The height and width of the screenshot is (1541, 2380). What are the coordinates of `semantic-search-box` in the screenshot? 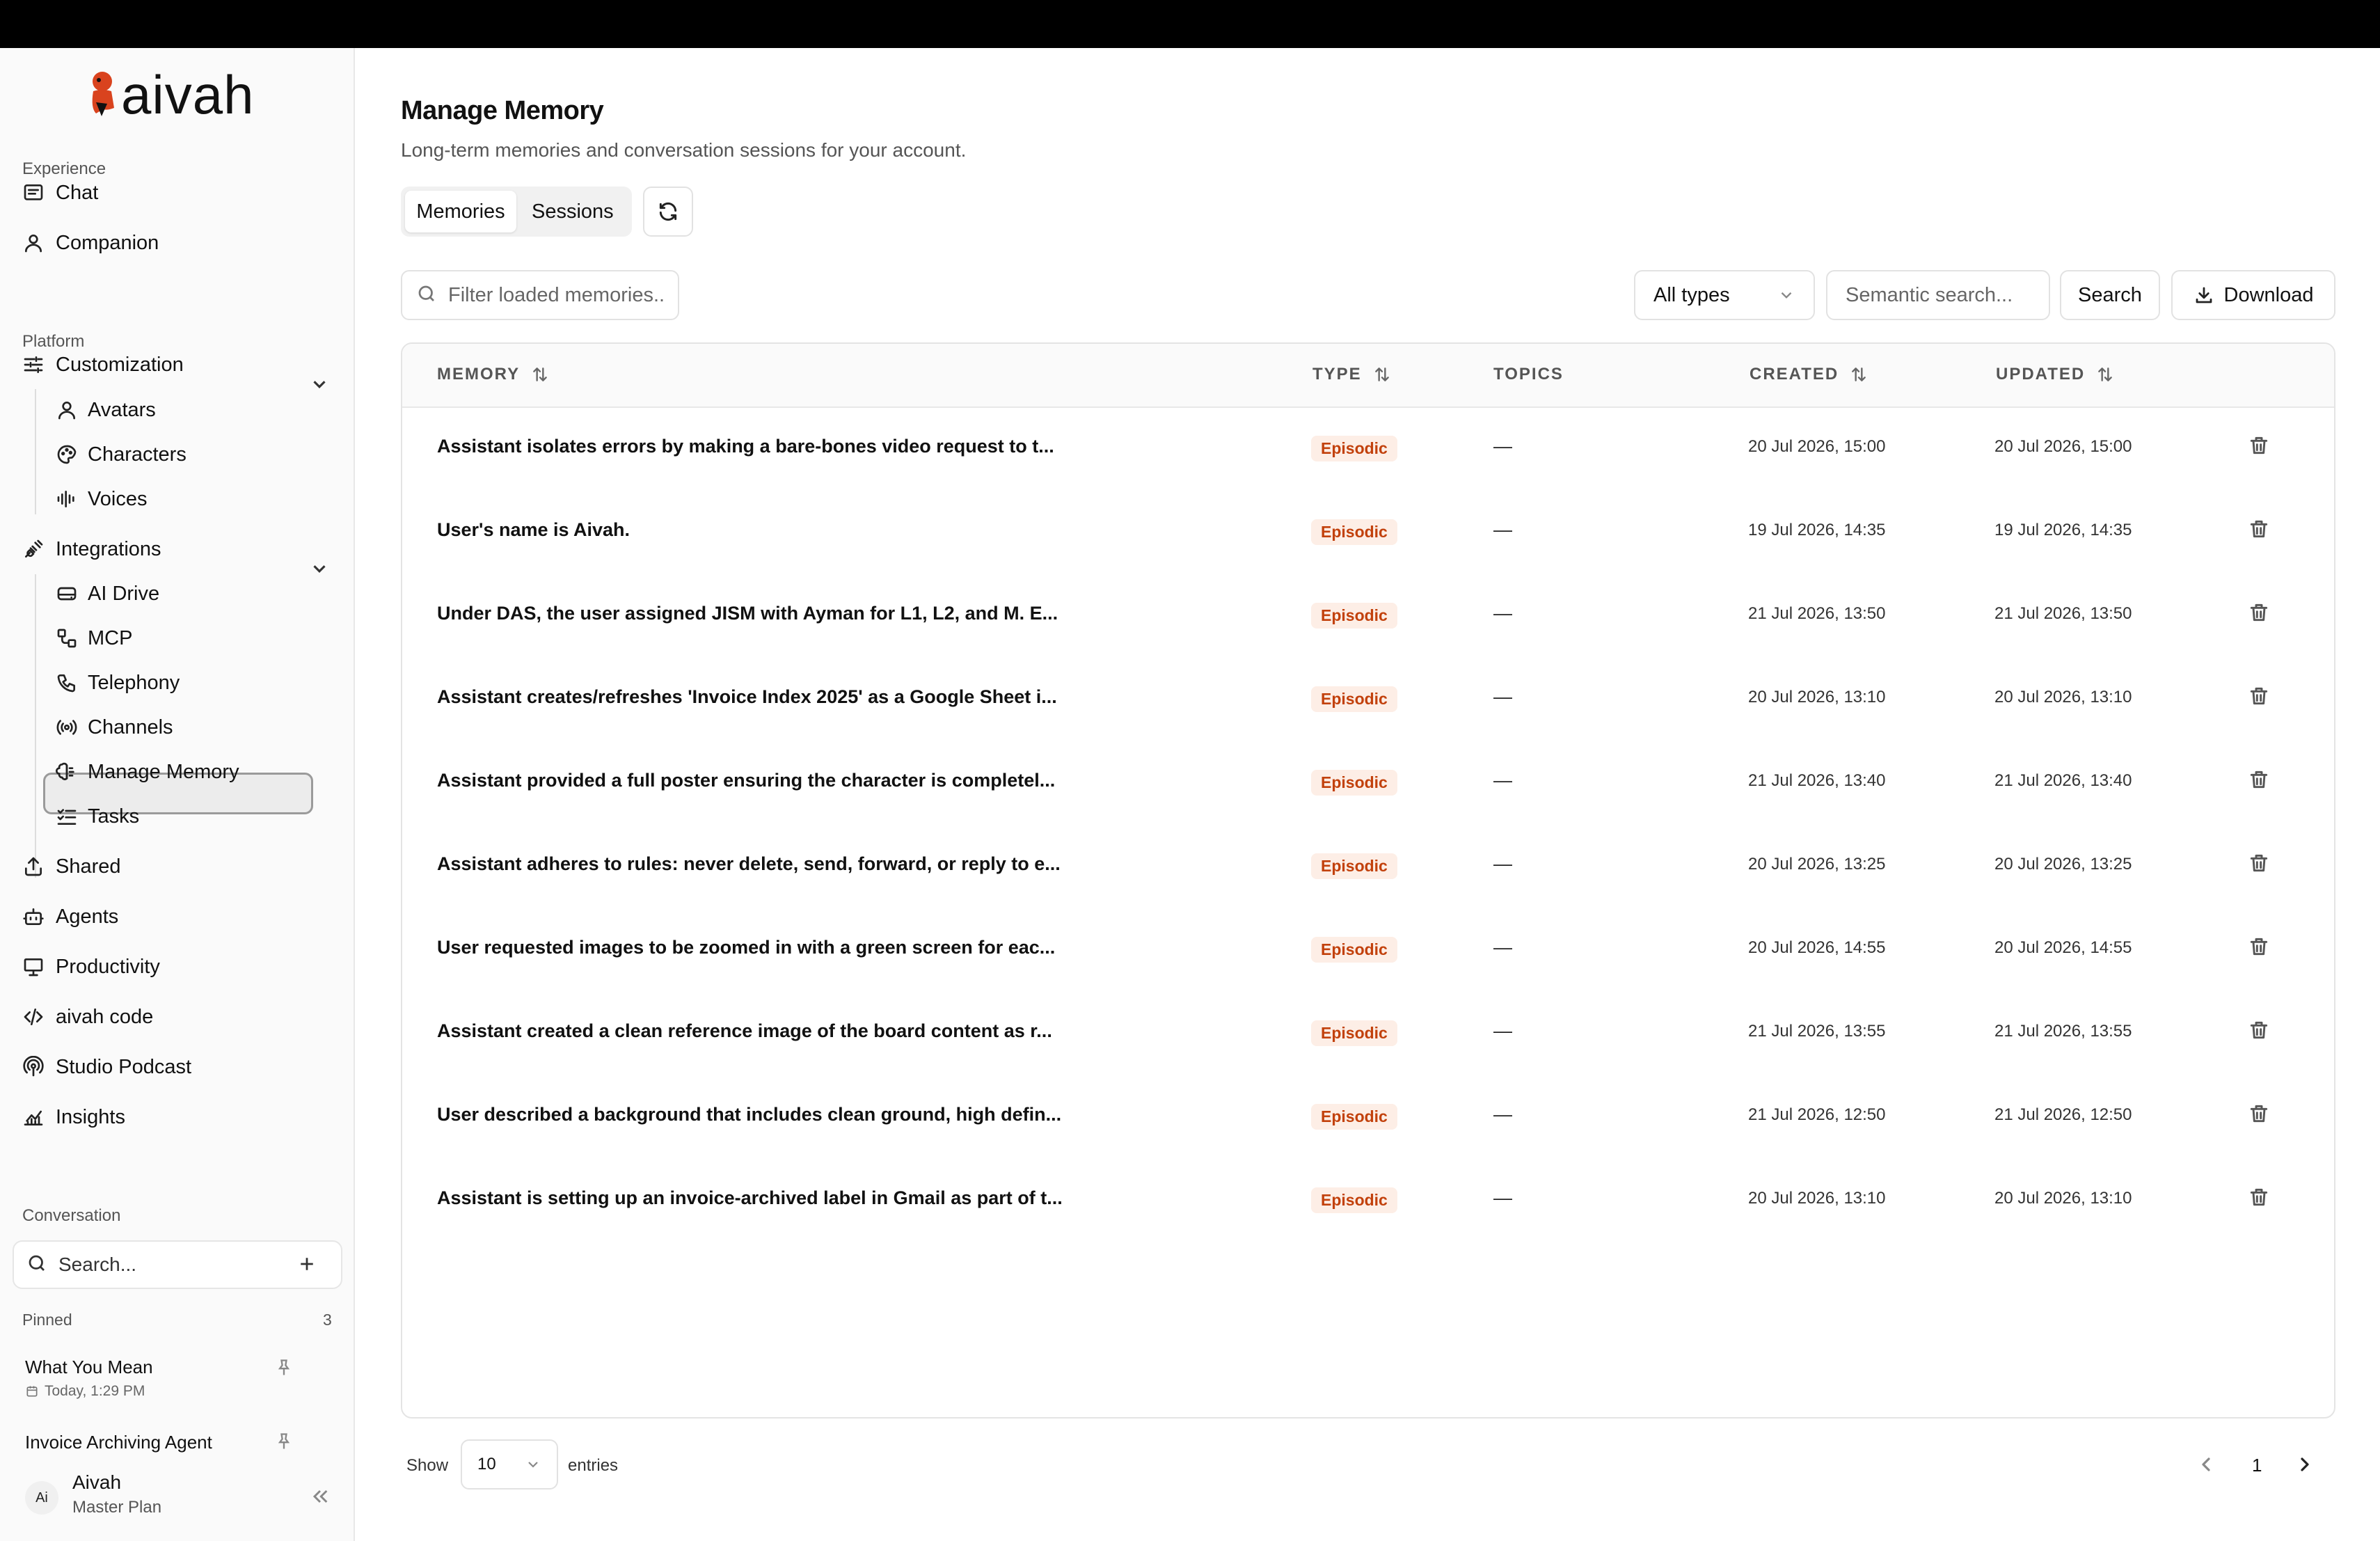 It's located at (1938, 295).